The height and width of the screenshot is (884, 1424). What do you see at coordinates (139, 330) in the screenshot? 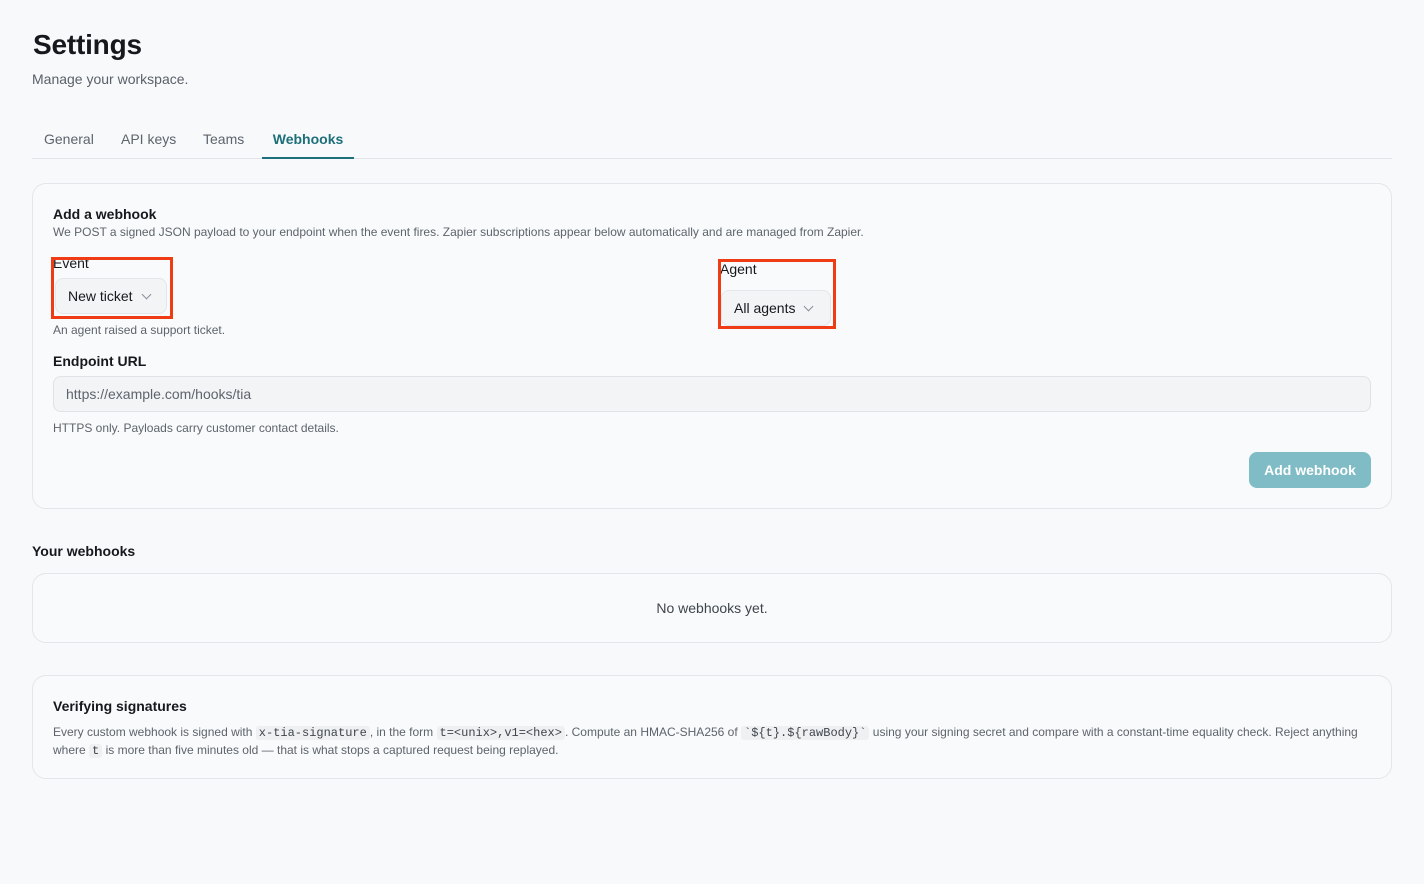
I see `event-help: An agent raised a support ticket.` at bounding box center [139, 330].